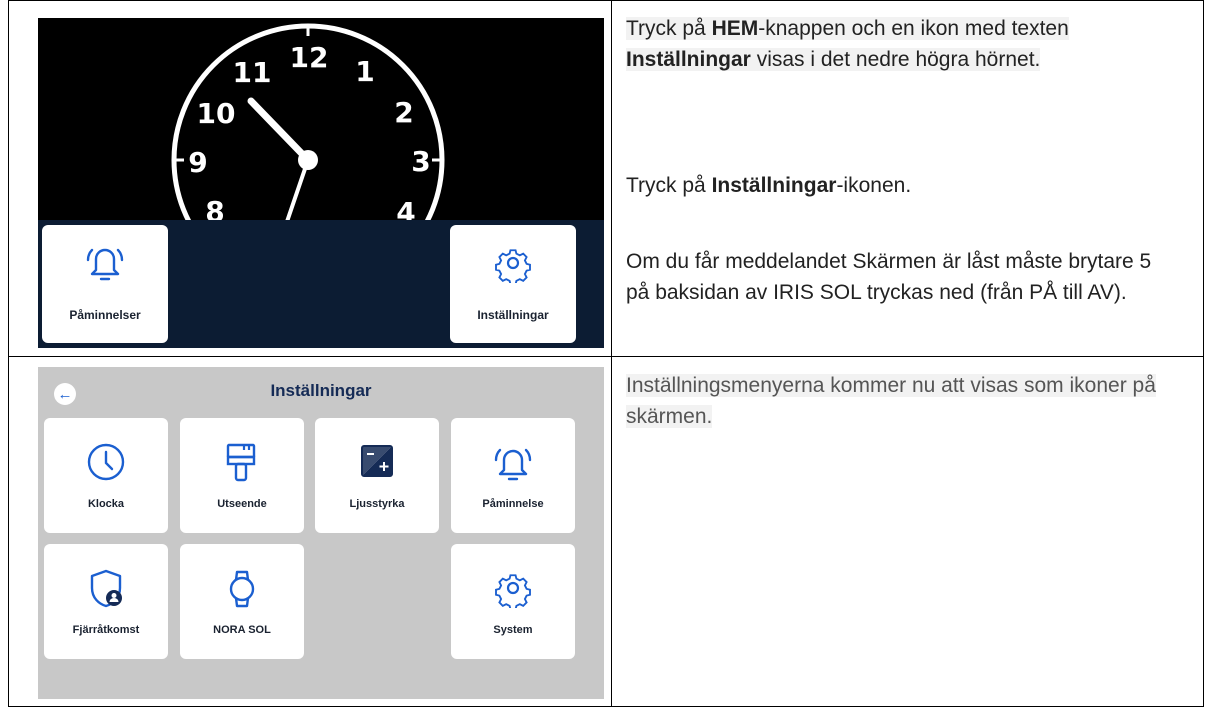  I want to click on reminders-button: Påminnelser, so click(105, 284).